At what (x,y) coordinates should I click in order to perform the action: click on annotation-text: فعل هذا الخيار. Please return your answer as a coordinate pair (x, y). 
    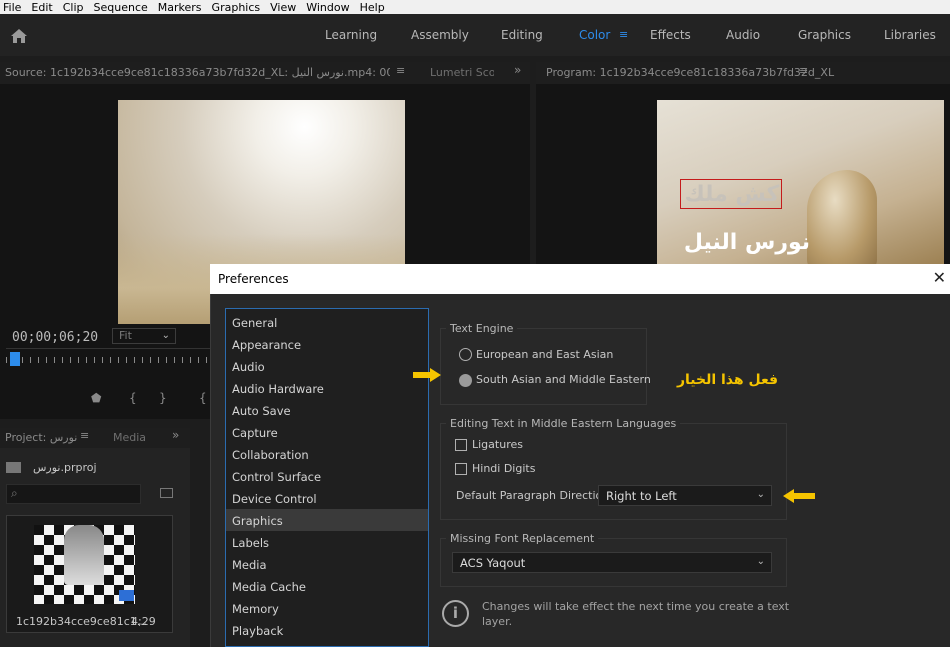
    Looking at the image, I should click on (727, 380).